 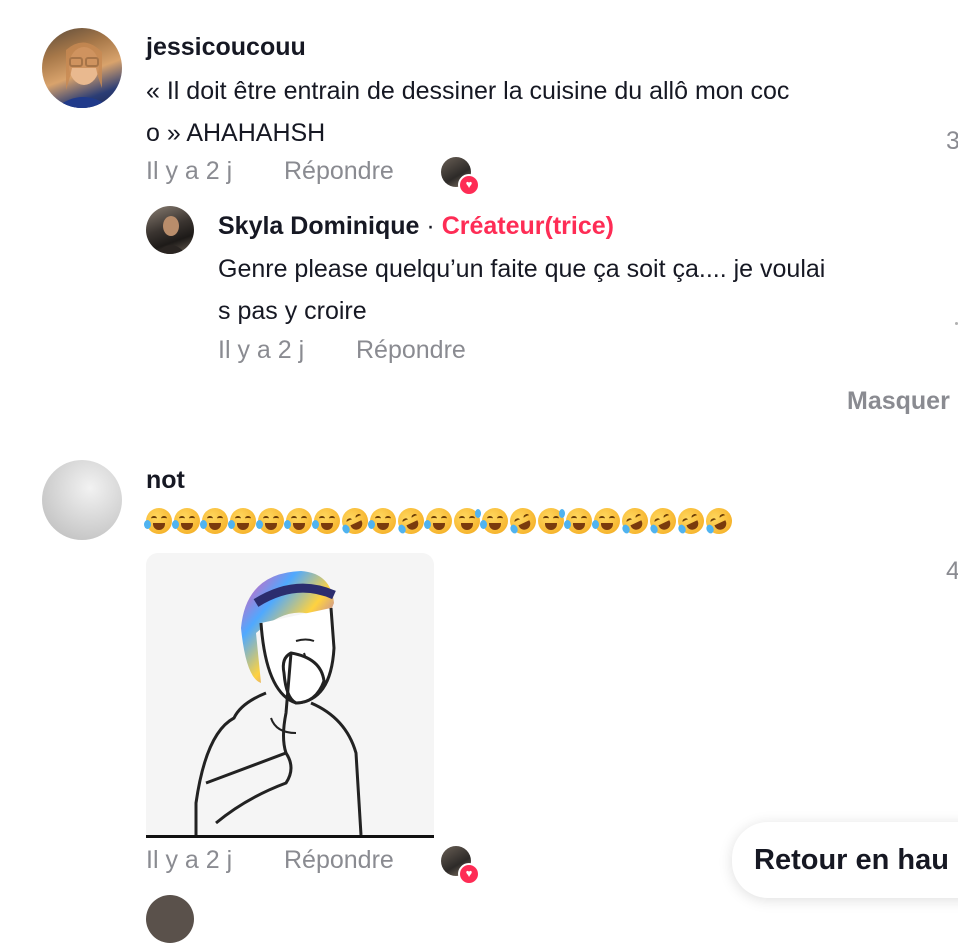 I want to click on comment-username: not, so click(x=165, y=480).